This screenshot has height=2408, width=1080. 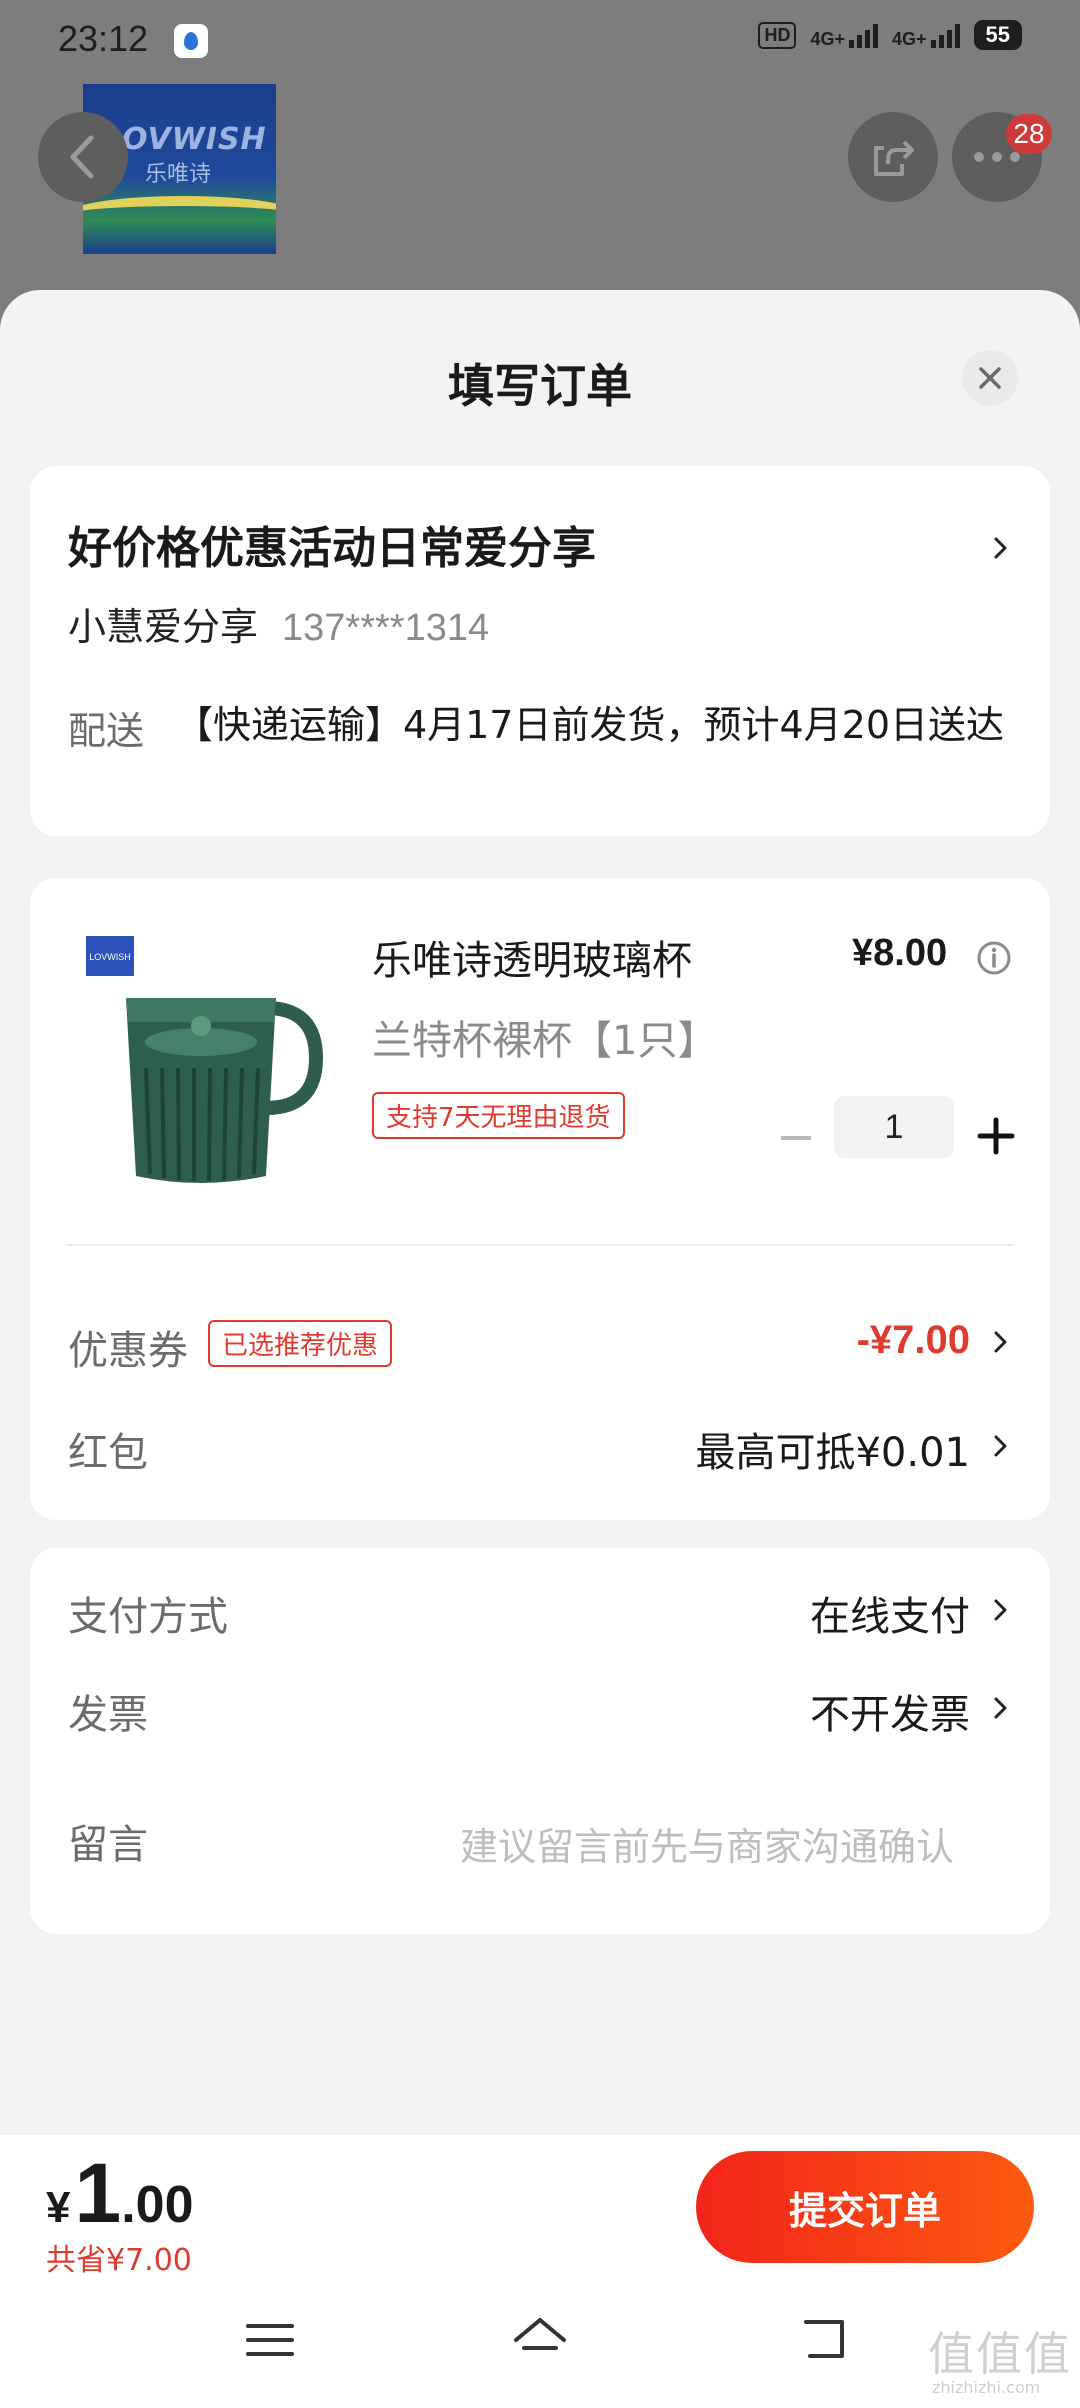 What do you see at coordinates (996, 1136) in the screenshot?
I see `quantity-plus-button` at bounding box center [996, 1136].